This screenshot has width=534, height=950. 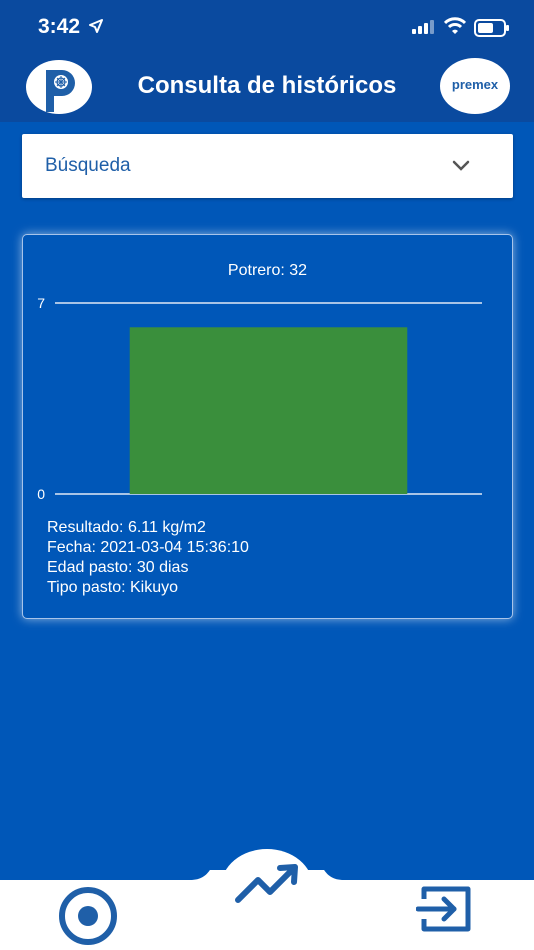 What do you see at coordinates (88, 916) in the screenshot?
I see `target-home-icon` at bounding box center [88, 916].